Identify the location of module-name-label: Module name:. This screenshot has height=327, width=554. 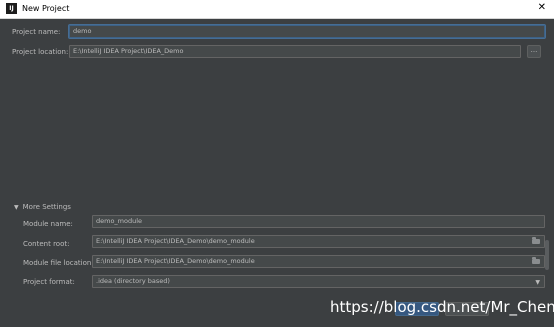
(48, 224).